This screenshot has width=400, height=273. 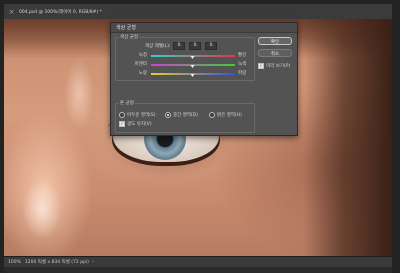 What do you see at coordinates (141, 115) in the screenshot?
I see `radio-label: 어두운 영역(S)` at bounding box center [141, 115].